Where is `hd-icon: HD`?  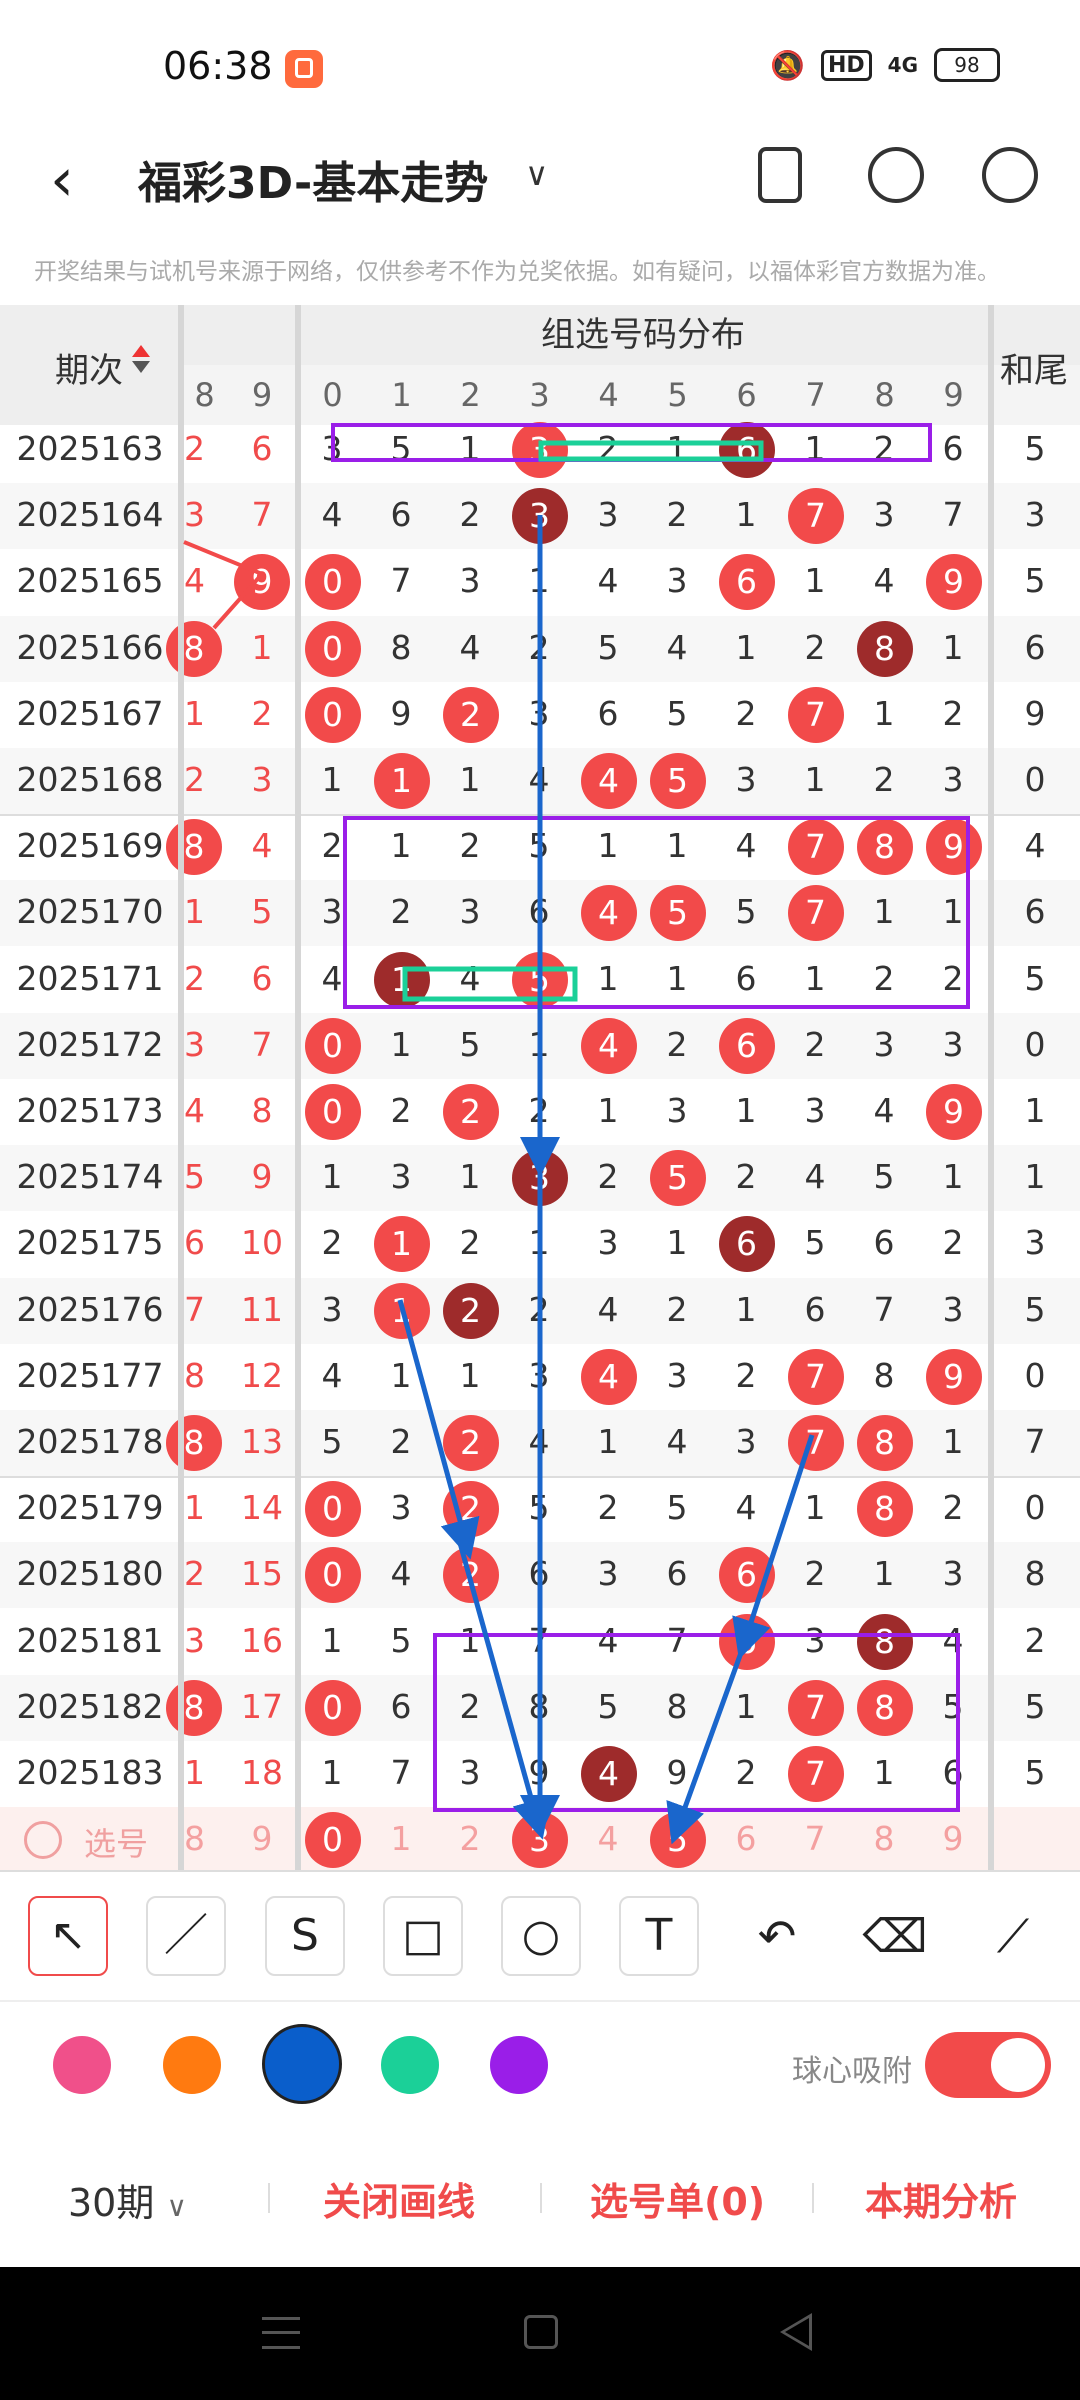
hd-icon: HD is located at coordinates (846, 65).